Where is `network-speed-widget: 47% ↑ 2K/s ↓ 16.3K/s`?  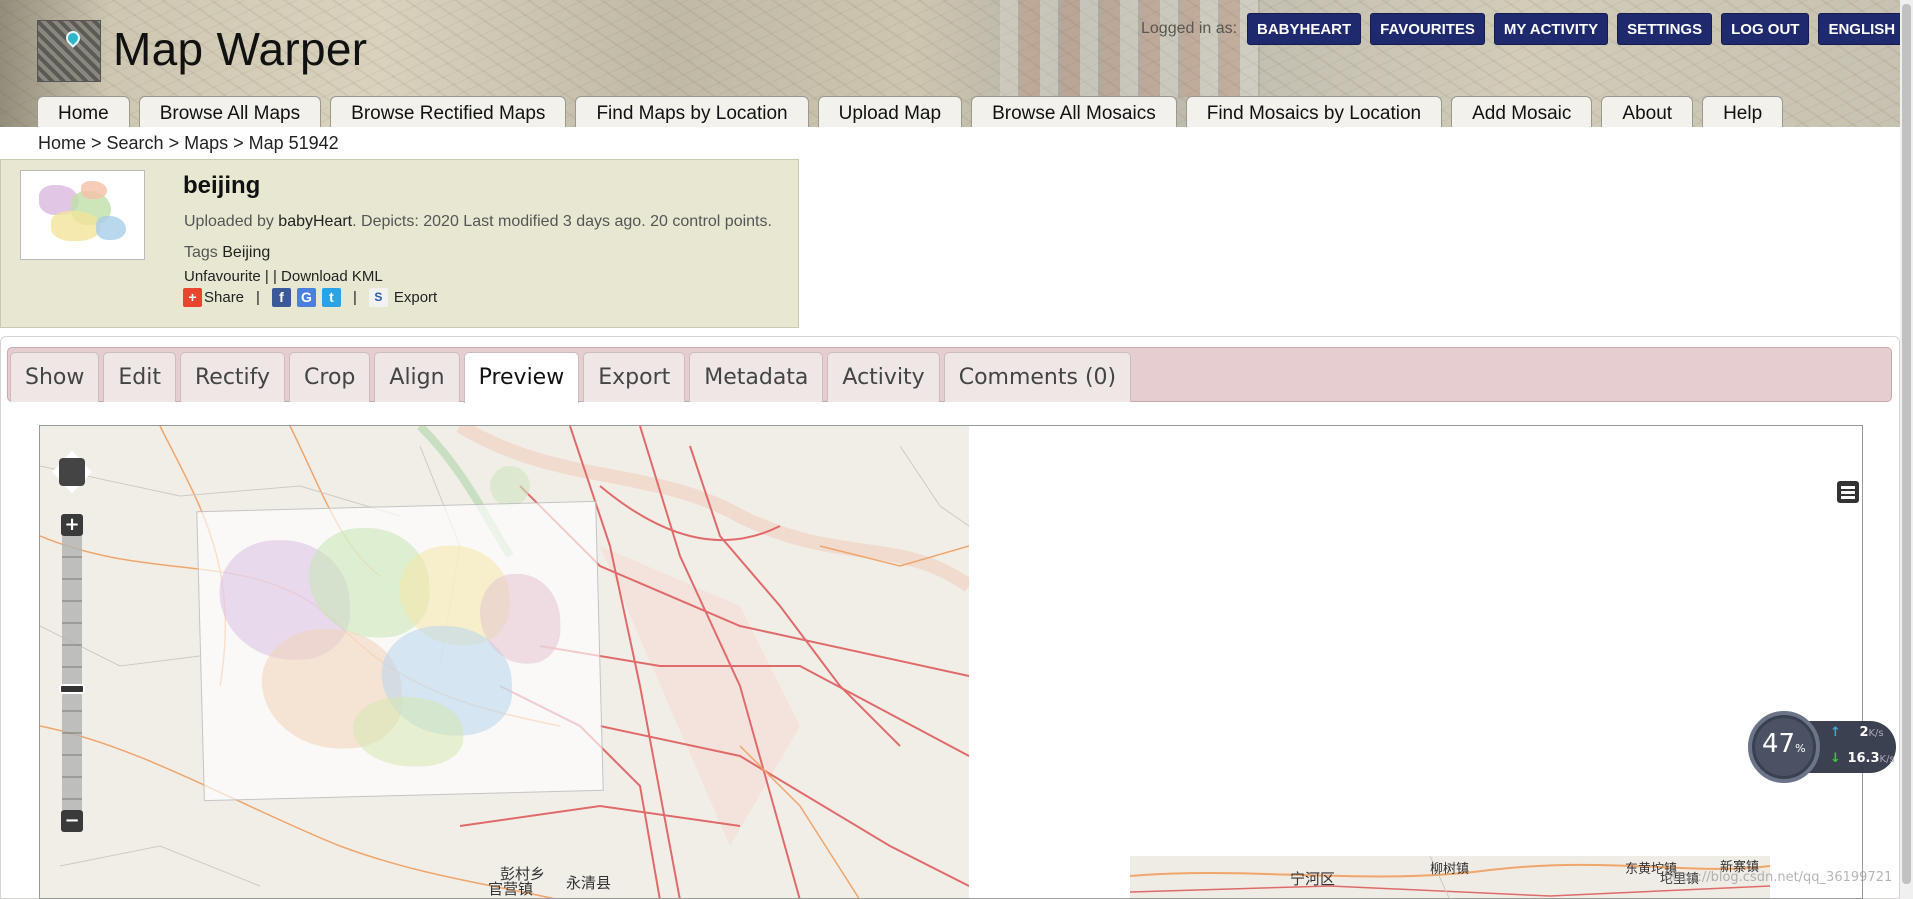 network-speed-widget: 47% ↑ 2K/s ↓ 16.3K/s is located at coordinates (1822, 747).